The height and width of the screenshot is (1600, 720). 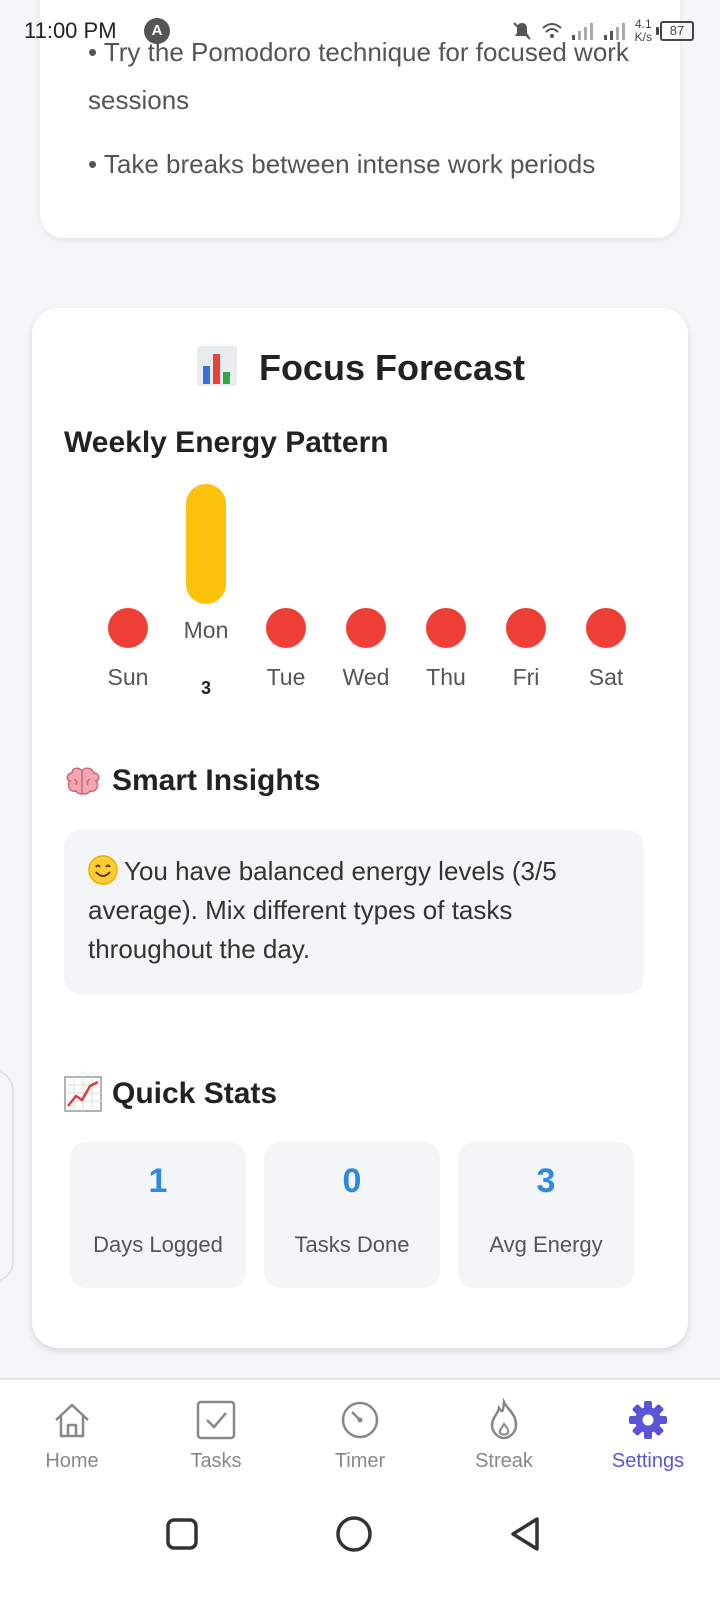 I want to click on system-nav-bar, so click(x=360, y=1545).